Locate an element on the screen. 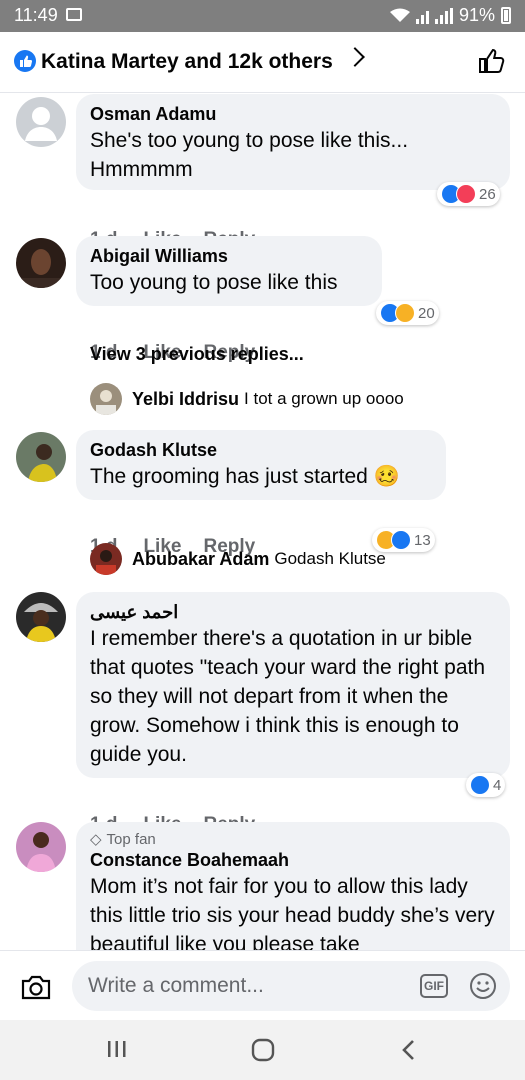 This screenshot has height=1080, width=525. top-fan-badge: ◇ Top fan is located at coordinates (293, 839).